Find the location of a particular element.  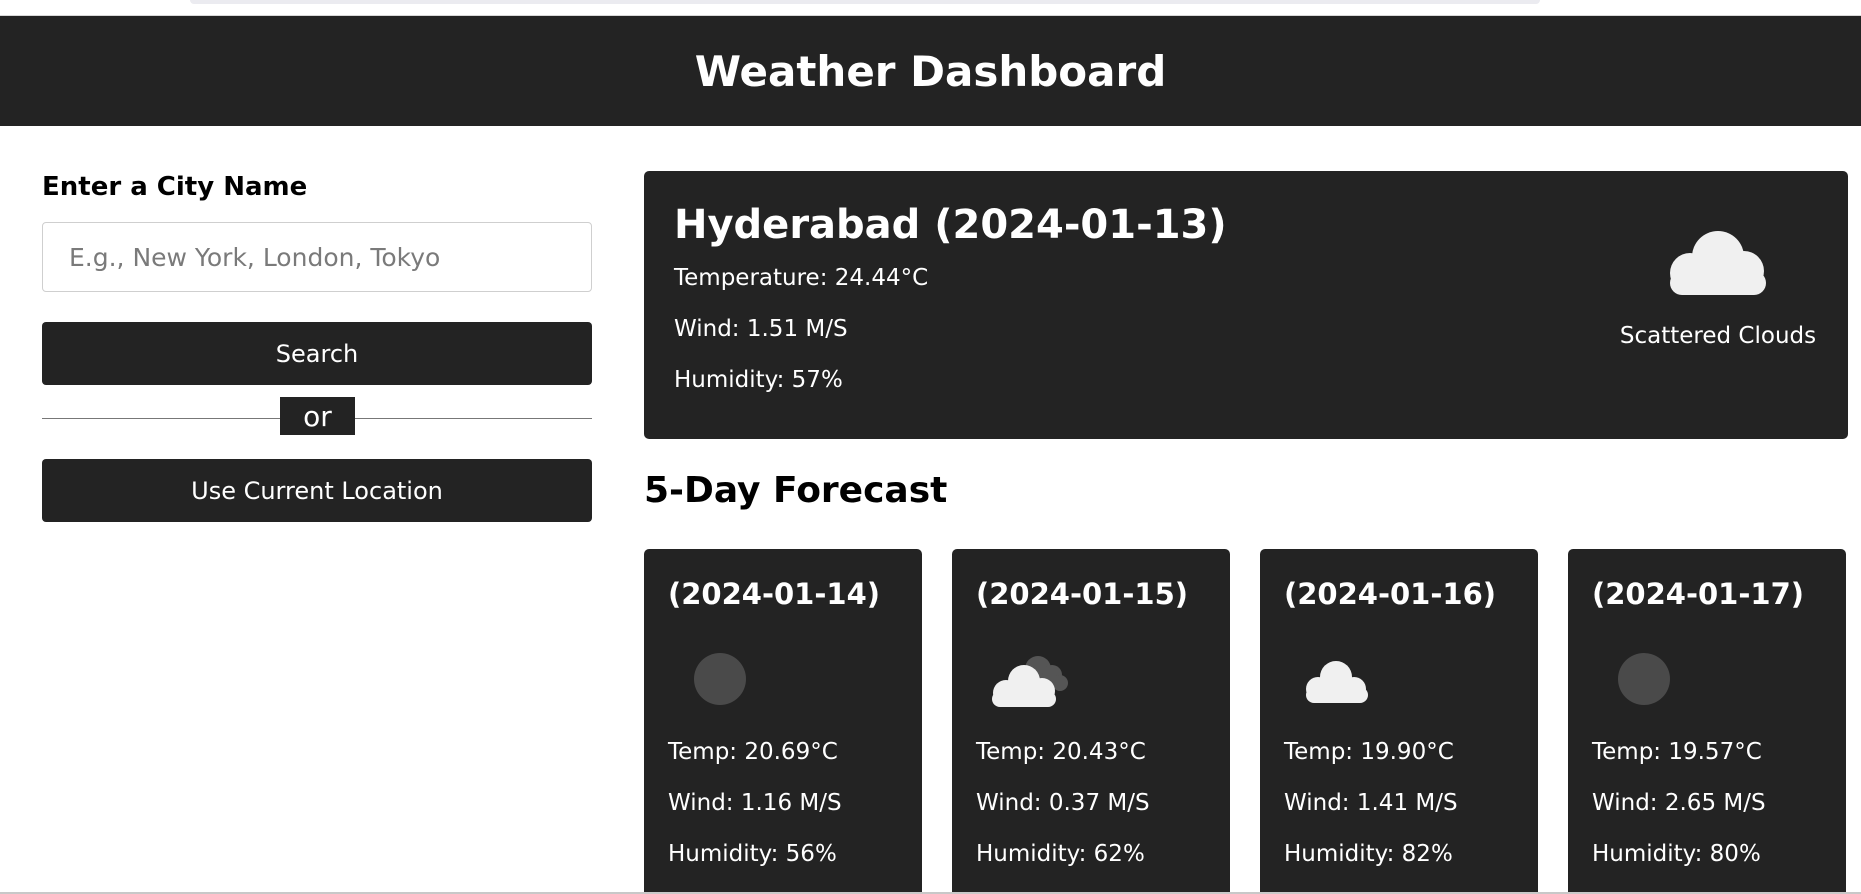

use-current-location-button: Use Current Location is located at coordinates (317, 490).